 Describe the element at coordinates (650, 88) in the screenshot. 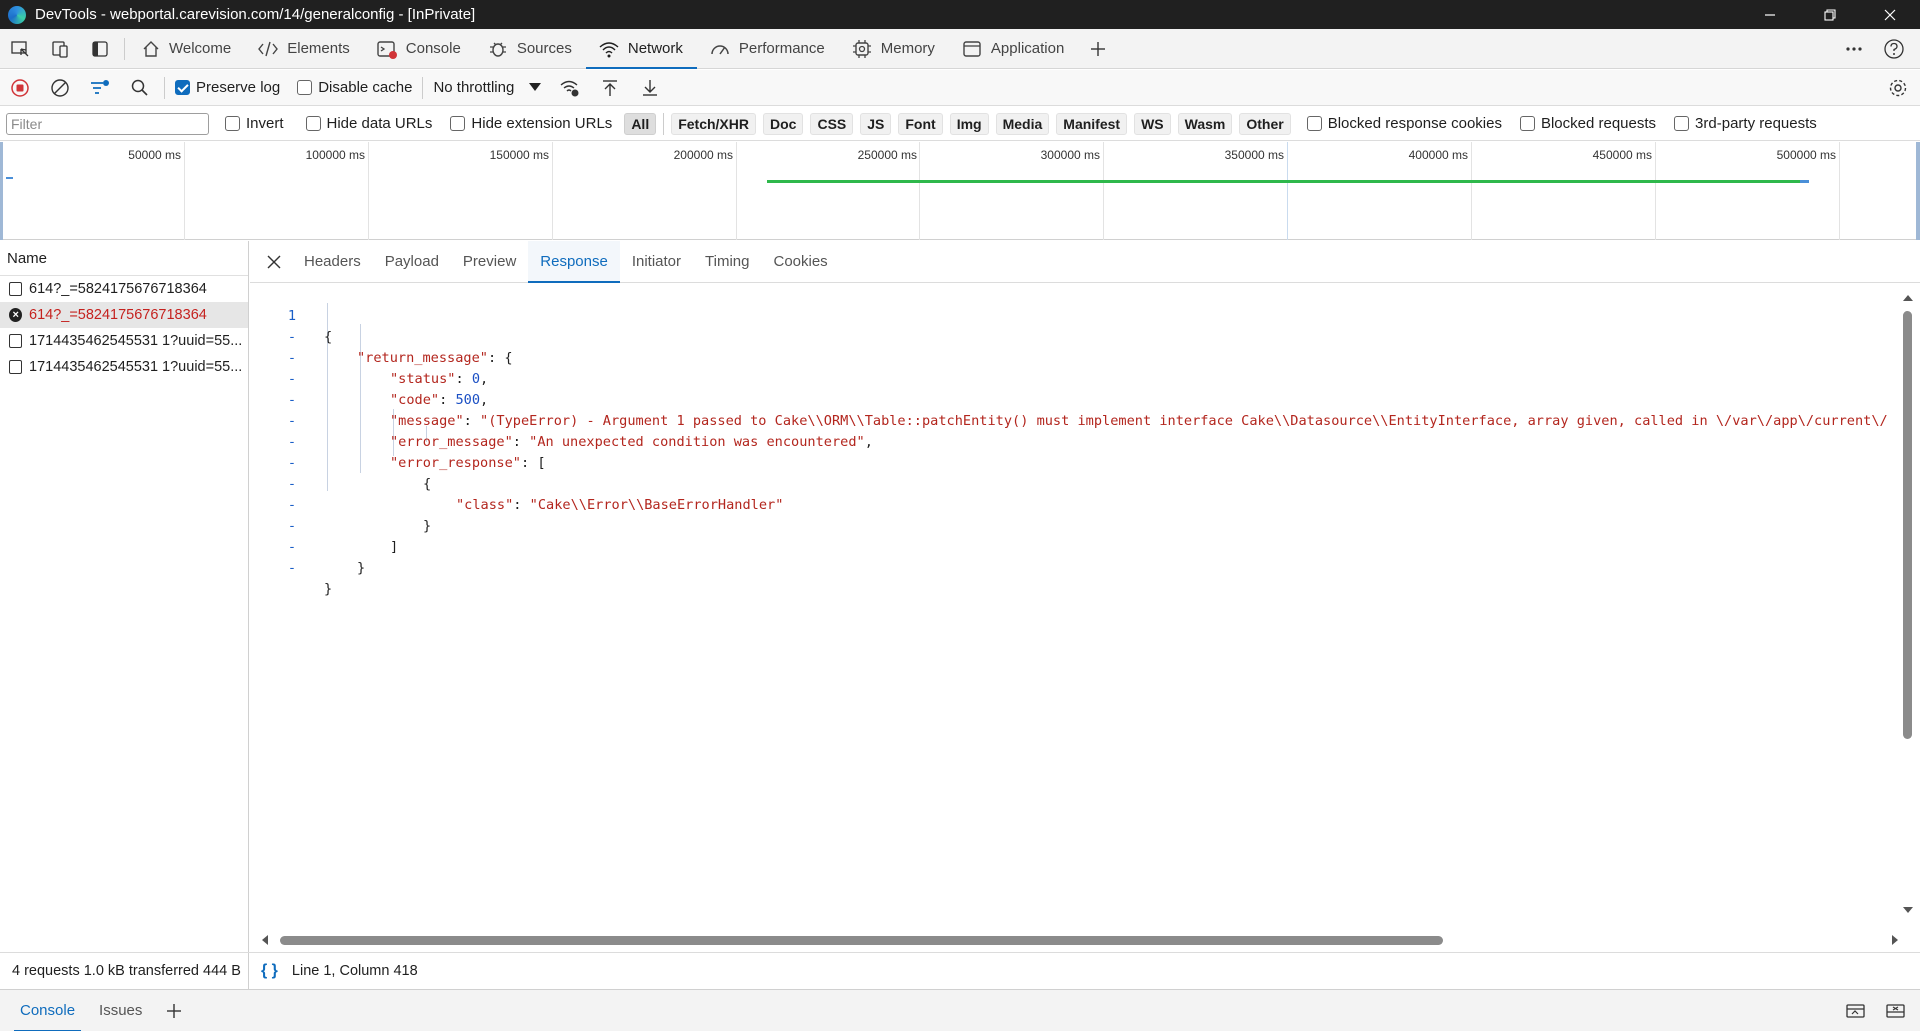

I see `export-har-icon` at that location.